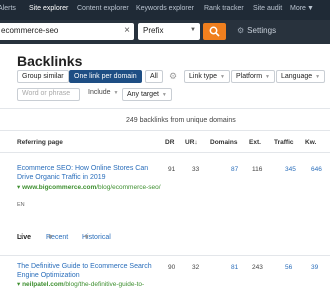  I want to click on group-similar-button: Group similar, so click(43, 76).